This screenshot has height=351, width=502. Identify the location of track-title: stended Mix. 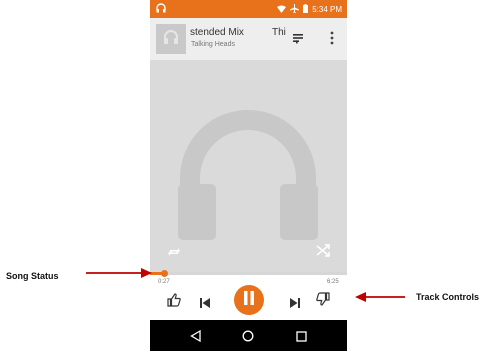
(217, 32).